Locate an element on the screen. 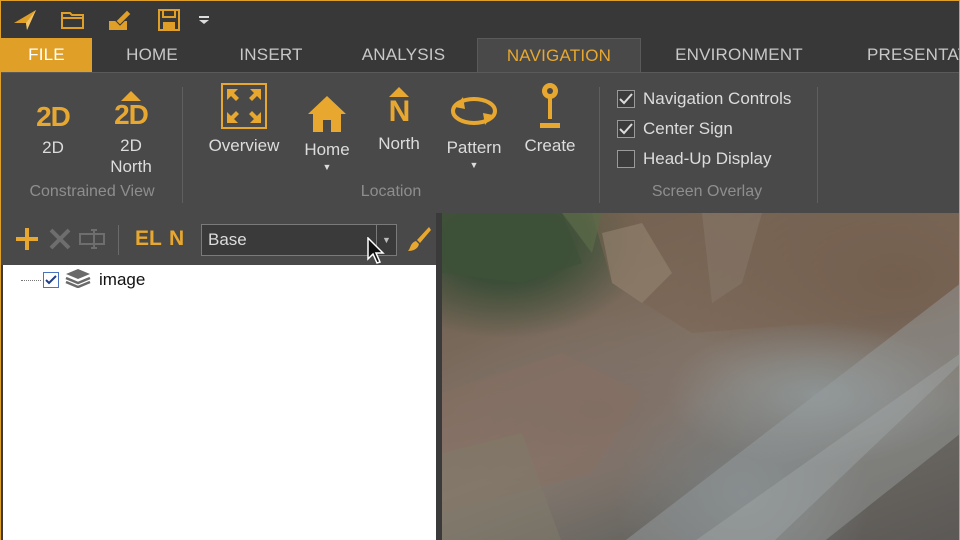 Image resolution: width=960 pixels, height=540 pixels. rename-layer-icon is located at coordinates (92, 241).